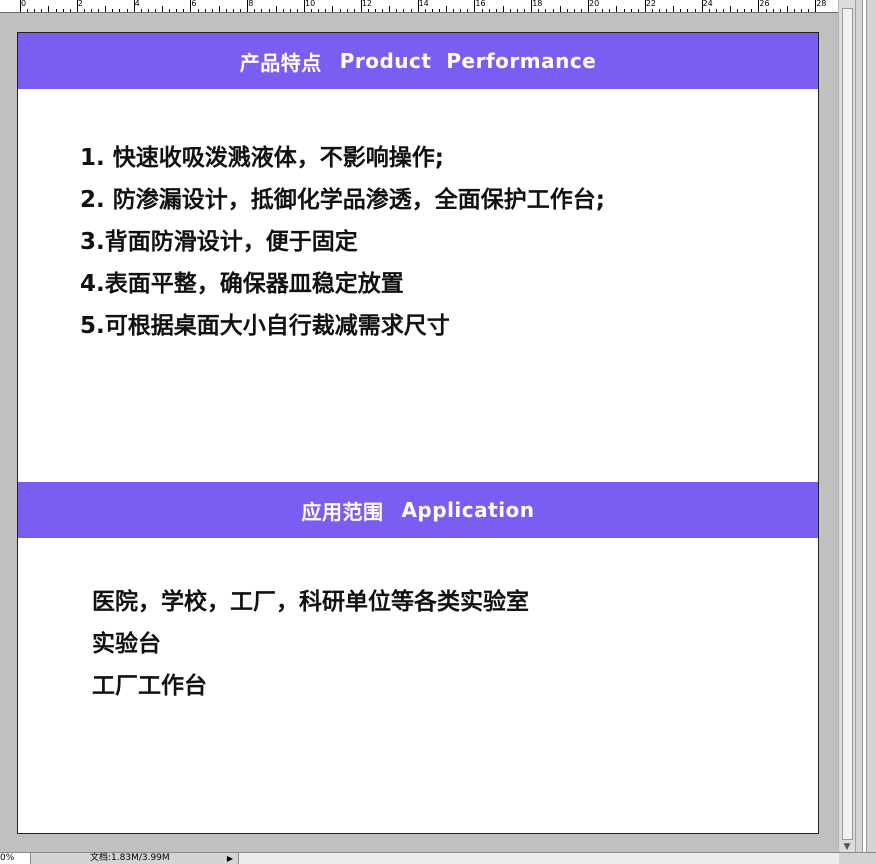  Describe the element at coordinates (537, 4) in the screenshot. I see `ruler-number: 18` at that location.